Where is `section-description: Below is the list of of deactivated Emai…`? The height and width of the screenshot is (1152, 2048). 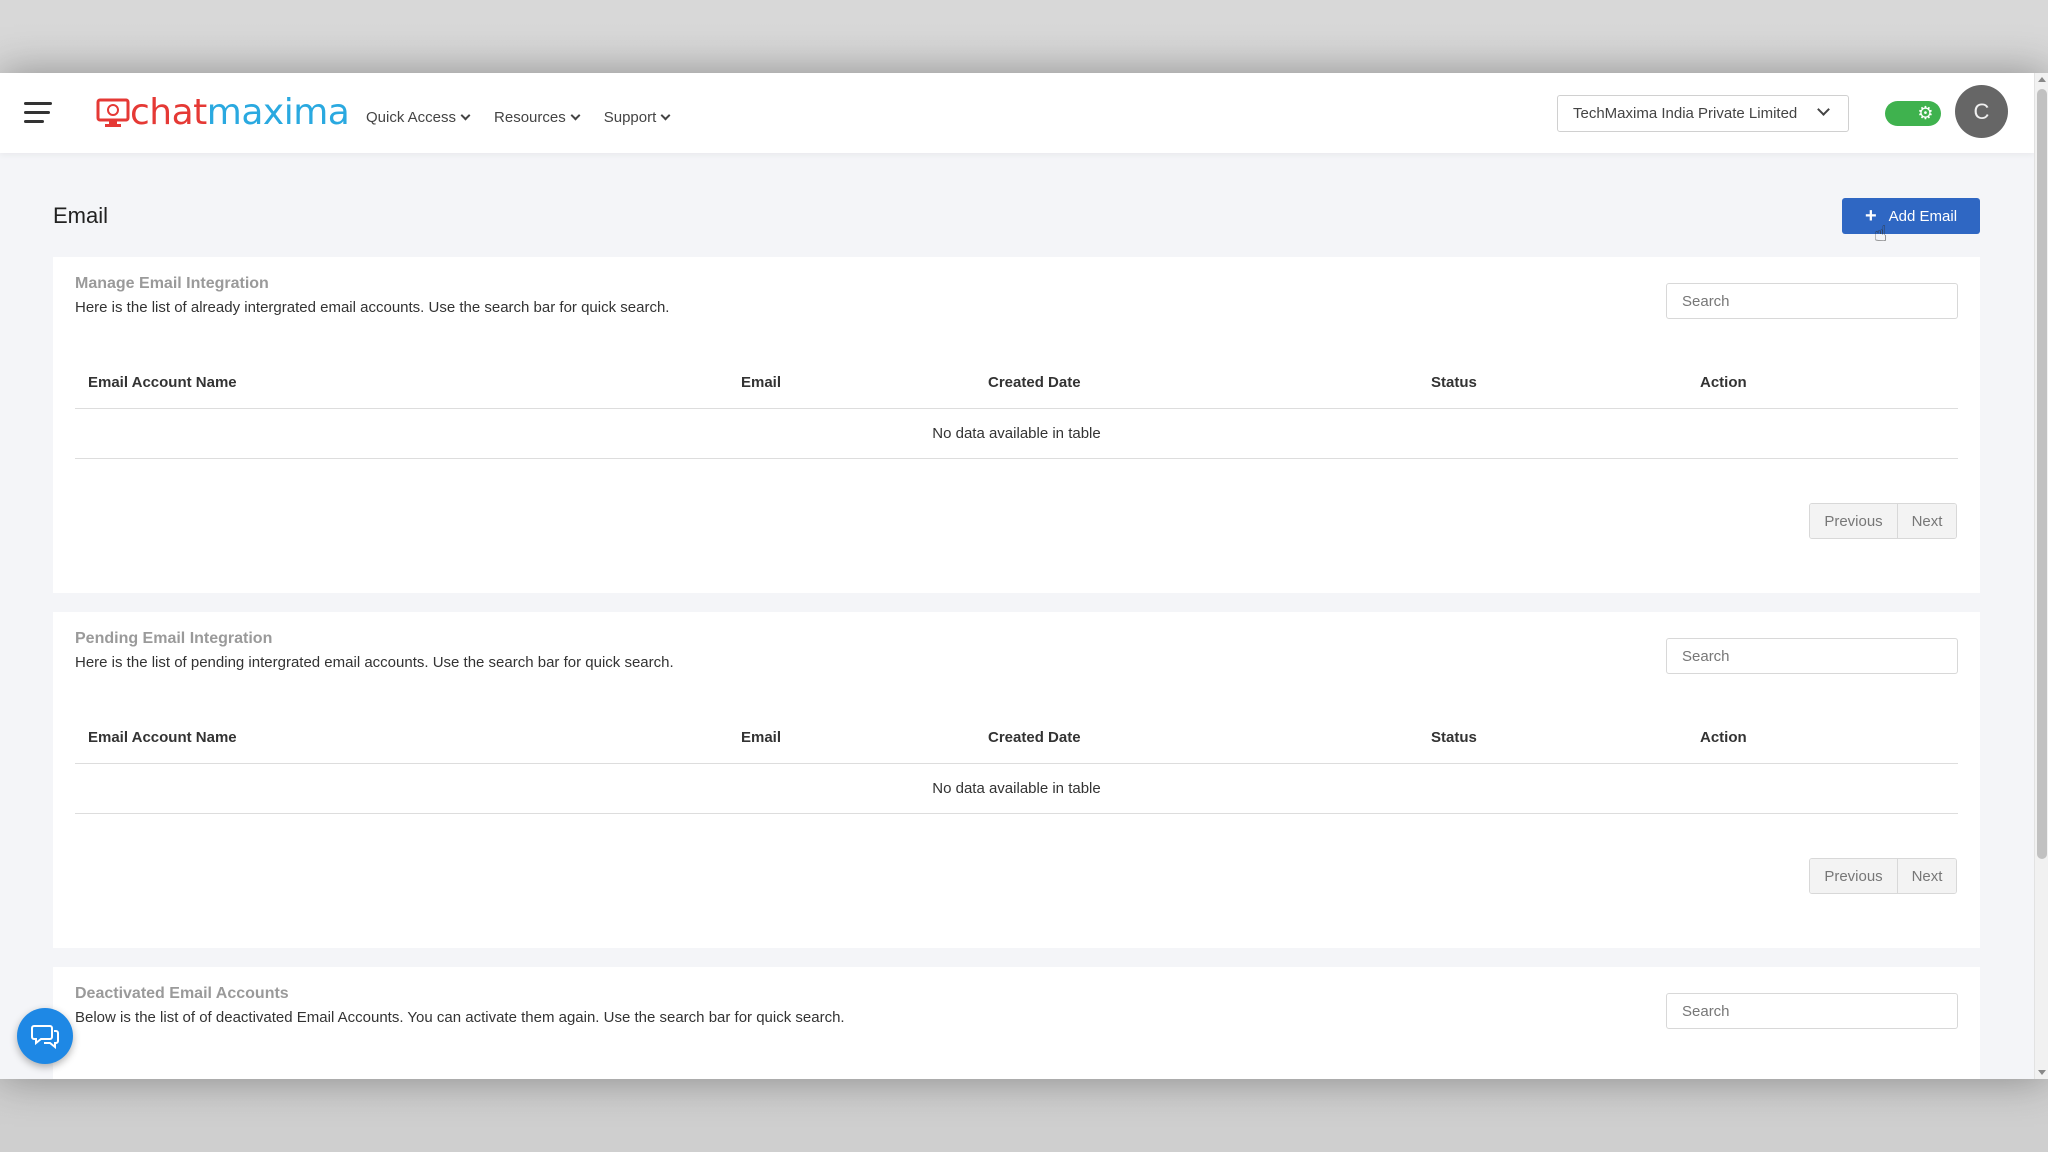
section-description: Below is the list of of deactivated Emai… is located at coordinates (460, 1017).